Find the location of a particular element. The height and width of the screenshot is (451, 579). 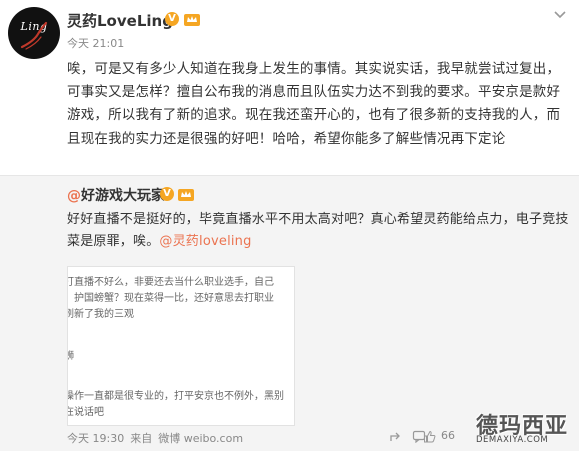

watermark-en: DEMAXIYA.COM is located at coordinates (512, 440).